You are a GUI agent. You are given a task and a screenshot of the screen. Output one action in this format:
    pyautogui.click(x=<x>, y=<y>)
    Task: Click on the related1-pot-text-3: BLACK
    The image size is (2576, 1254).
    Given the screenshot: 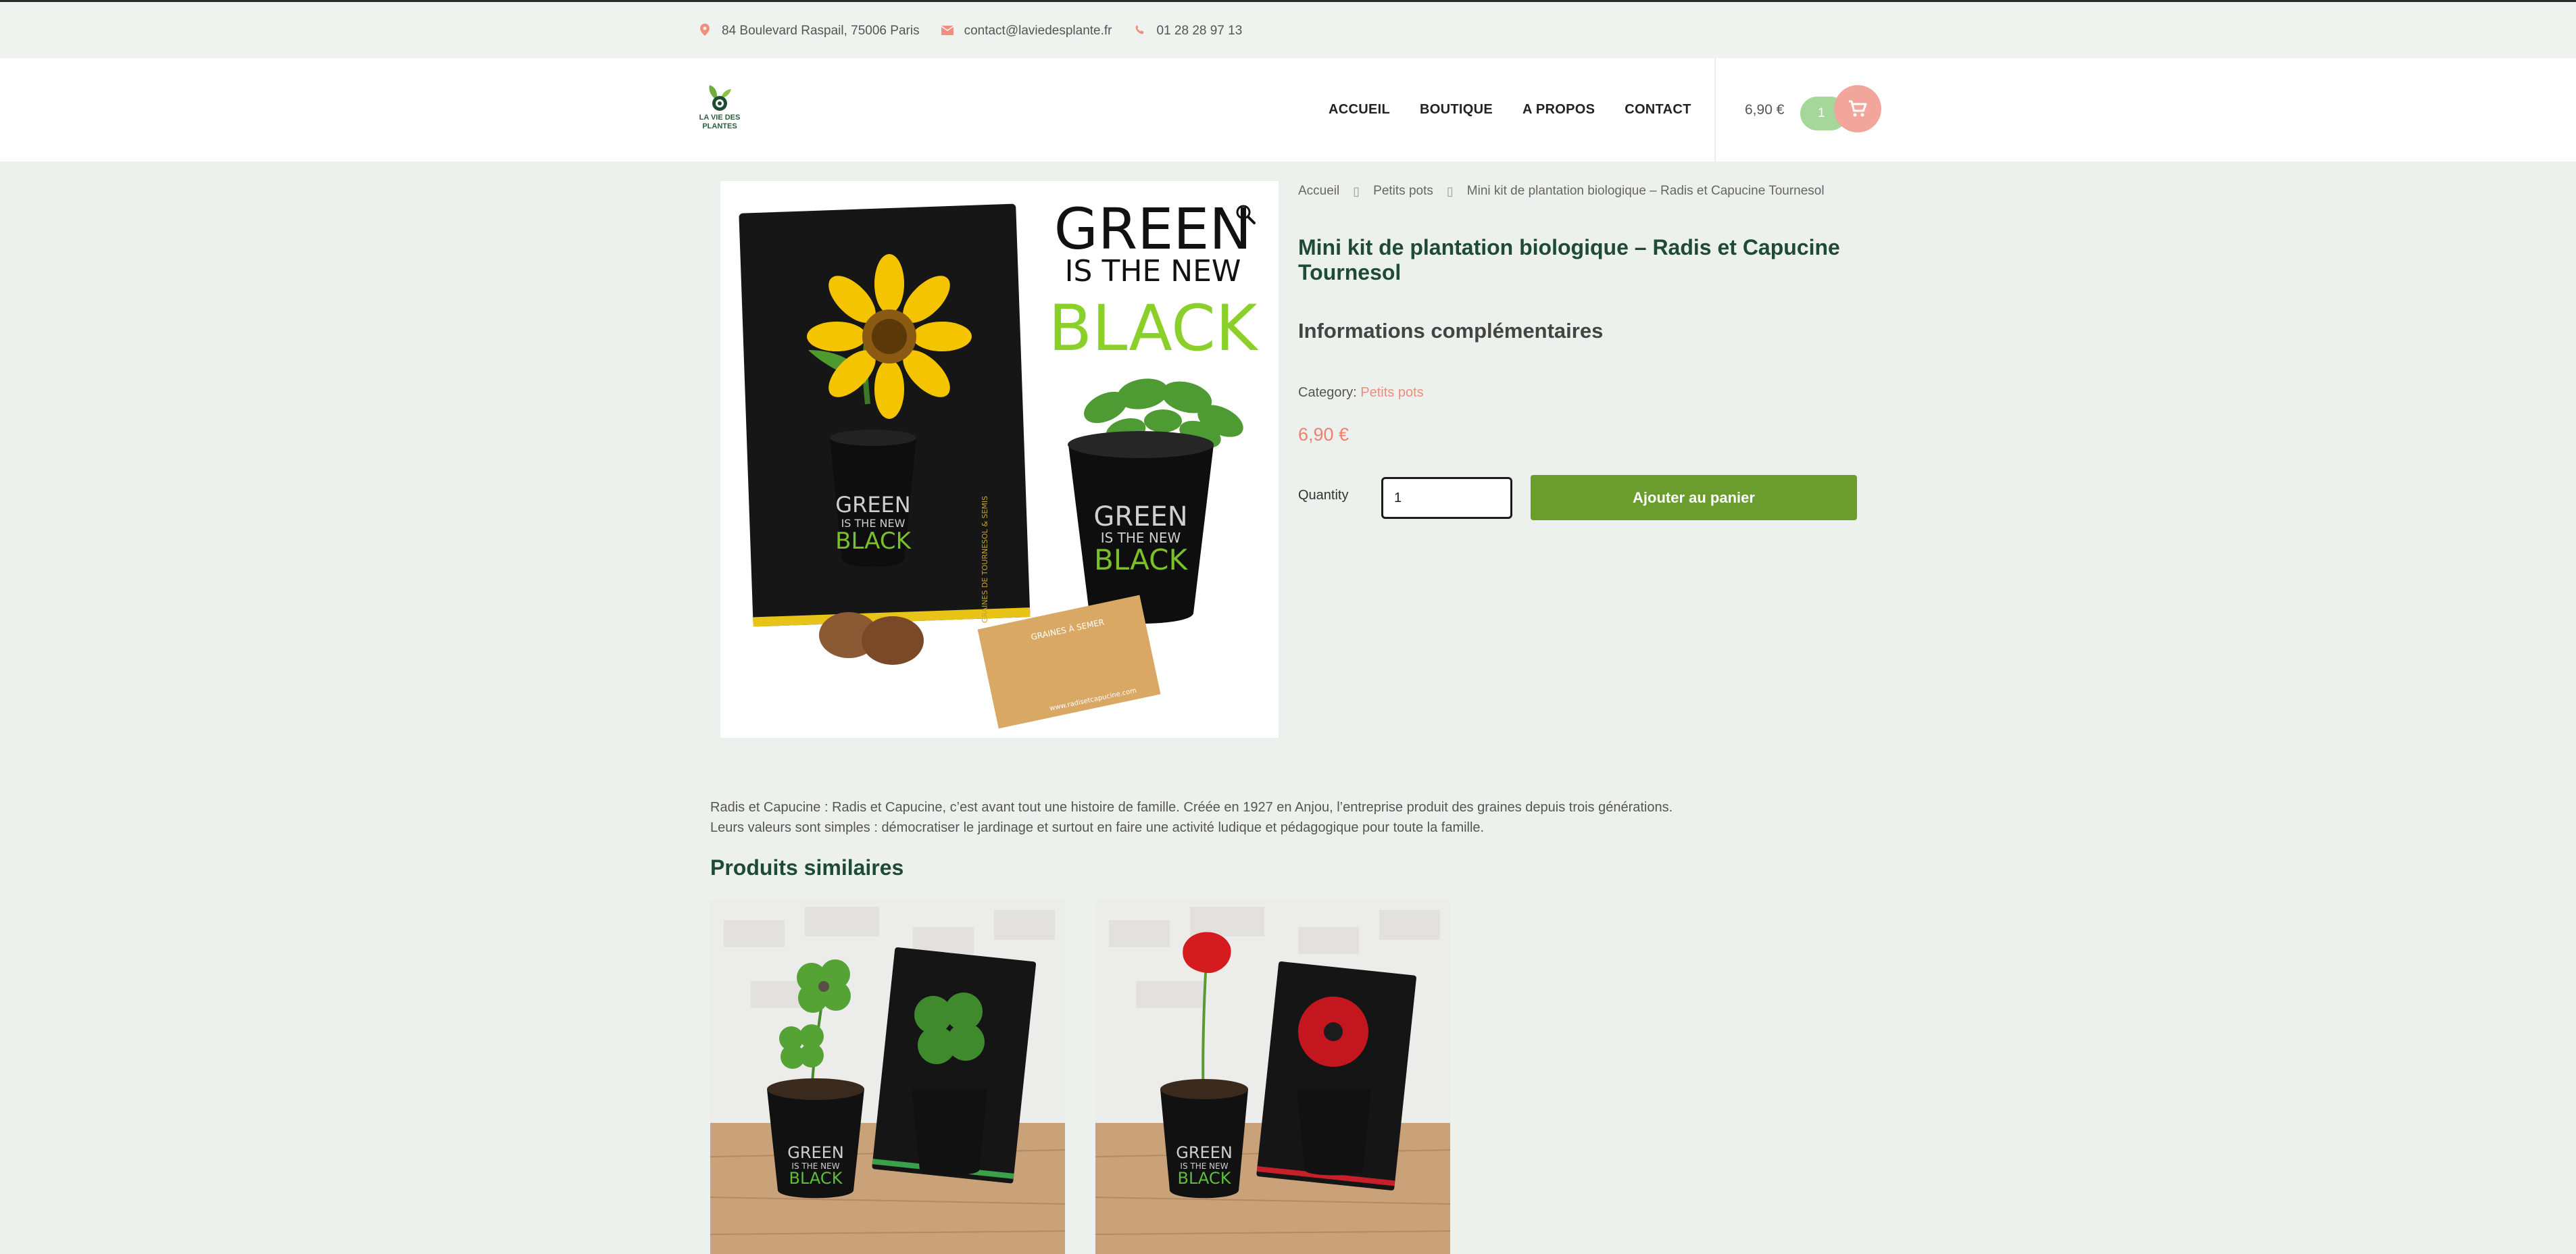 What is the action you would take?
    pyautogui.click(x=816, y=1178)
    